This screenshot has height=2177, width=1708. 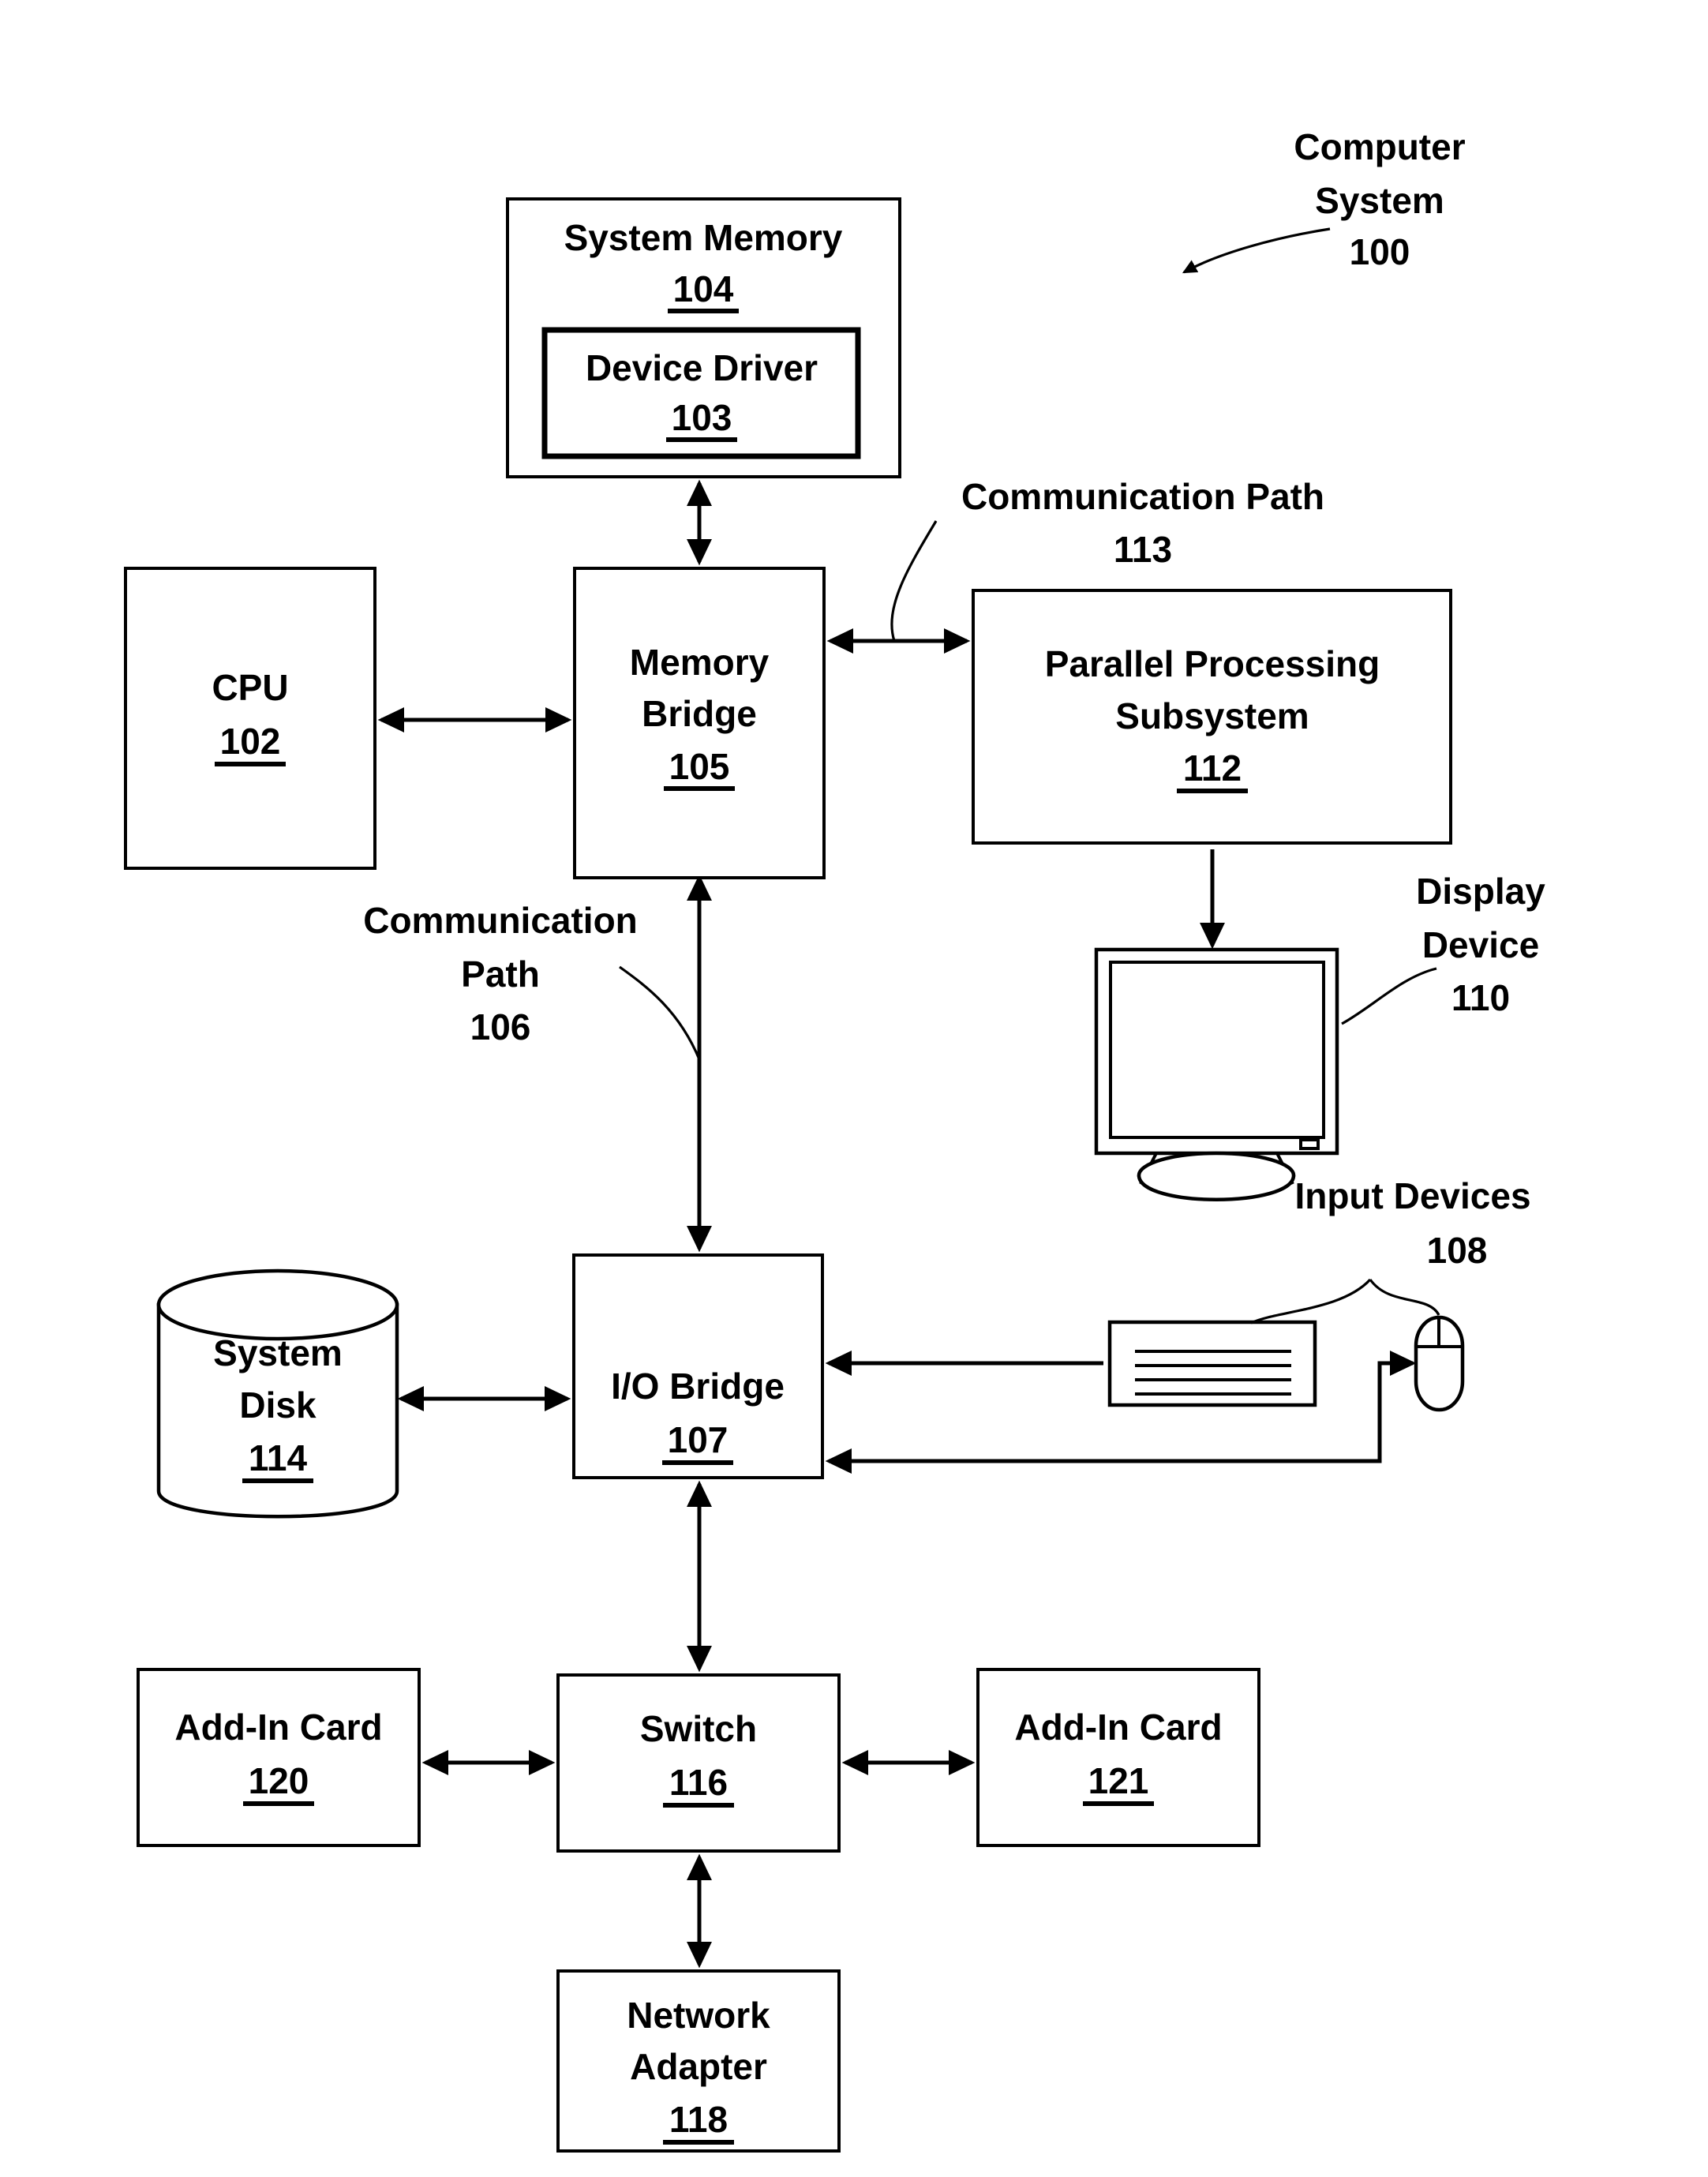 I want to click on network-adapter-line2: Adapter, so click(x=698, y=2066).